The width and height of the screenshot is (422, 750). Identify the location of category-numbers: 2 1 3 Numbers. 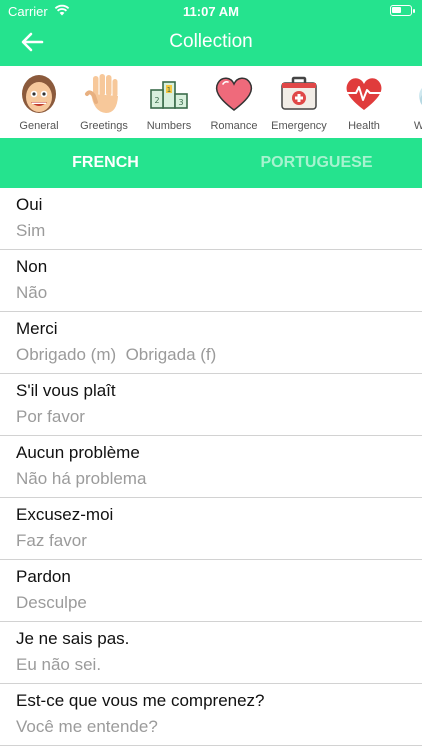
(169, 102).